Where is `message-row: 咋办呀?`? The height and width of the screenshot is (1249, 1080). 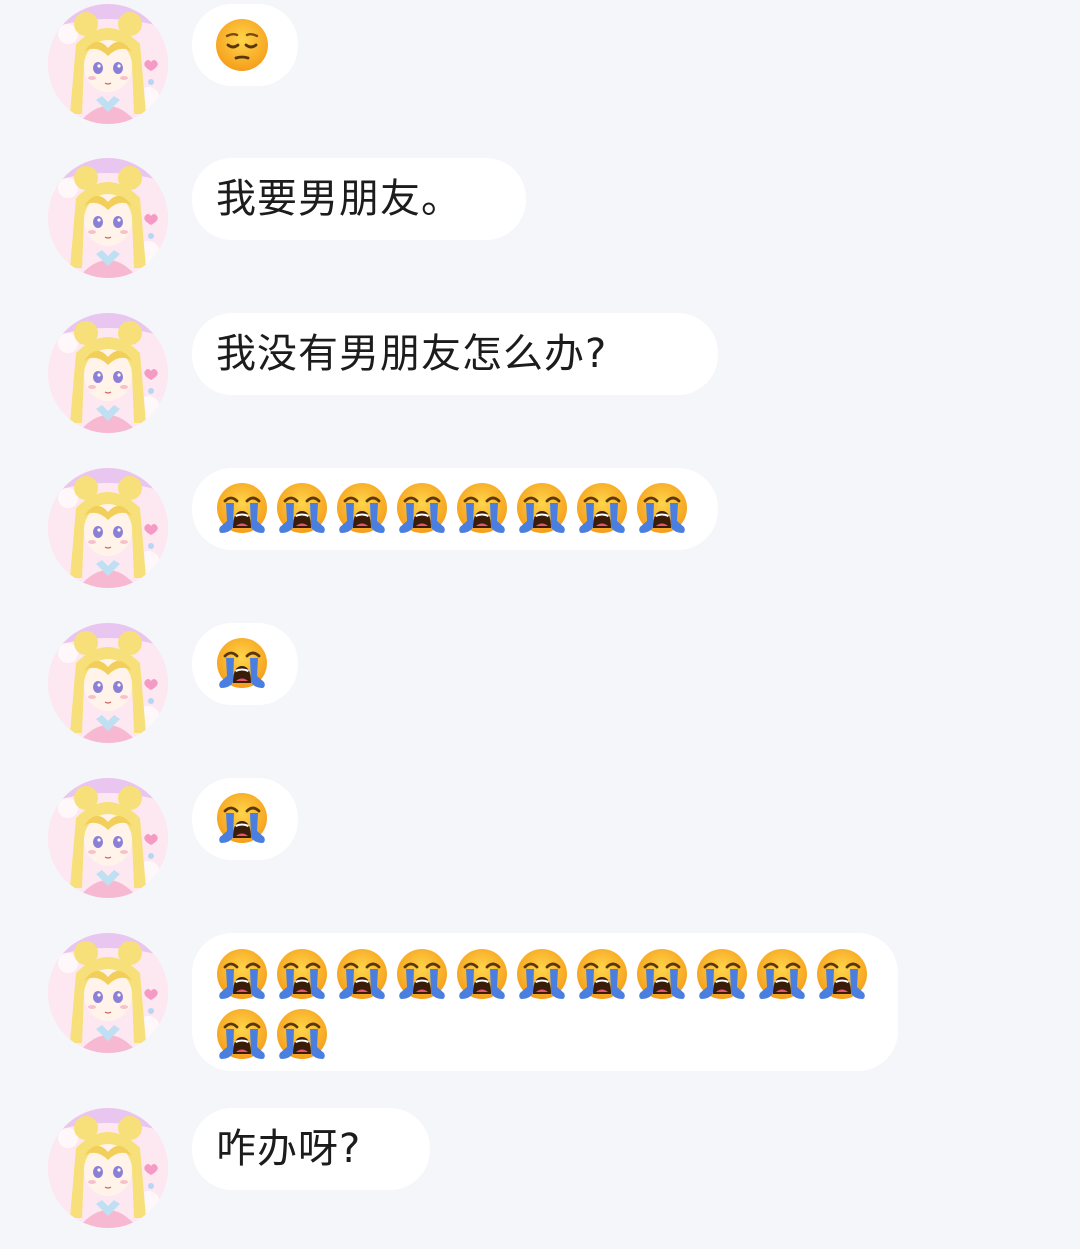
message-row: 咋办呀? is located at coordinates (540, 1168).